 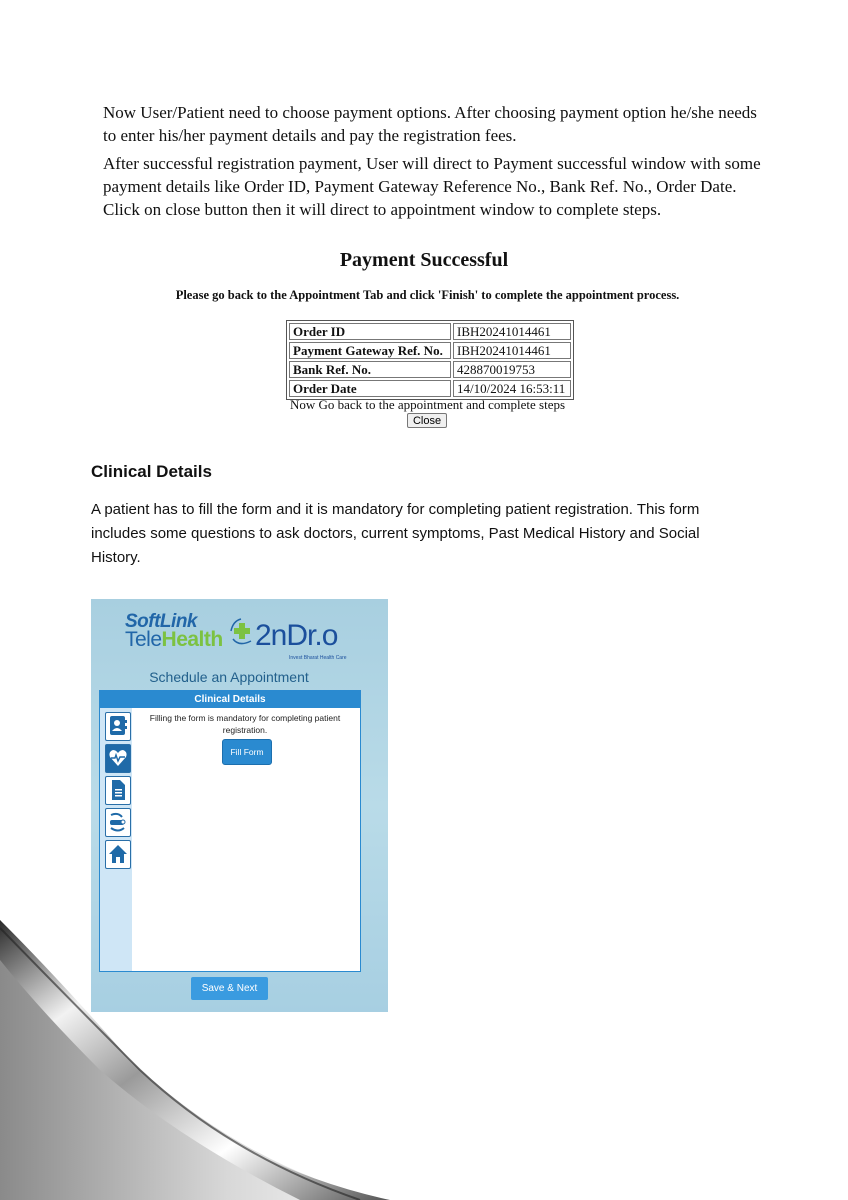 I want to click on table-row: Payment Gateway Ref. No. IBH20241014461, so click(x=430, y=350).